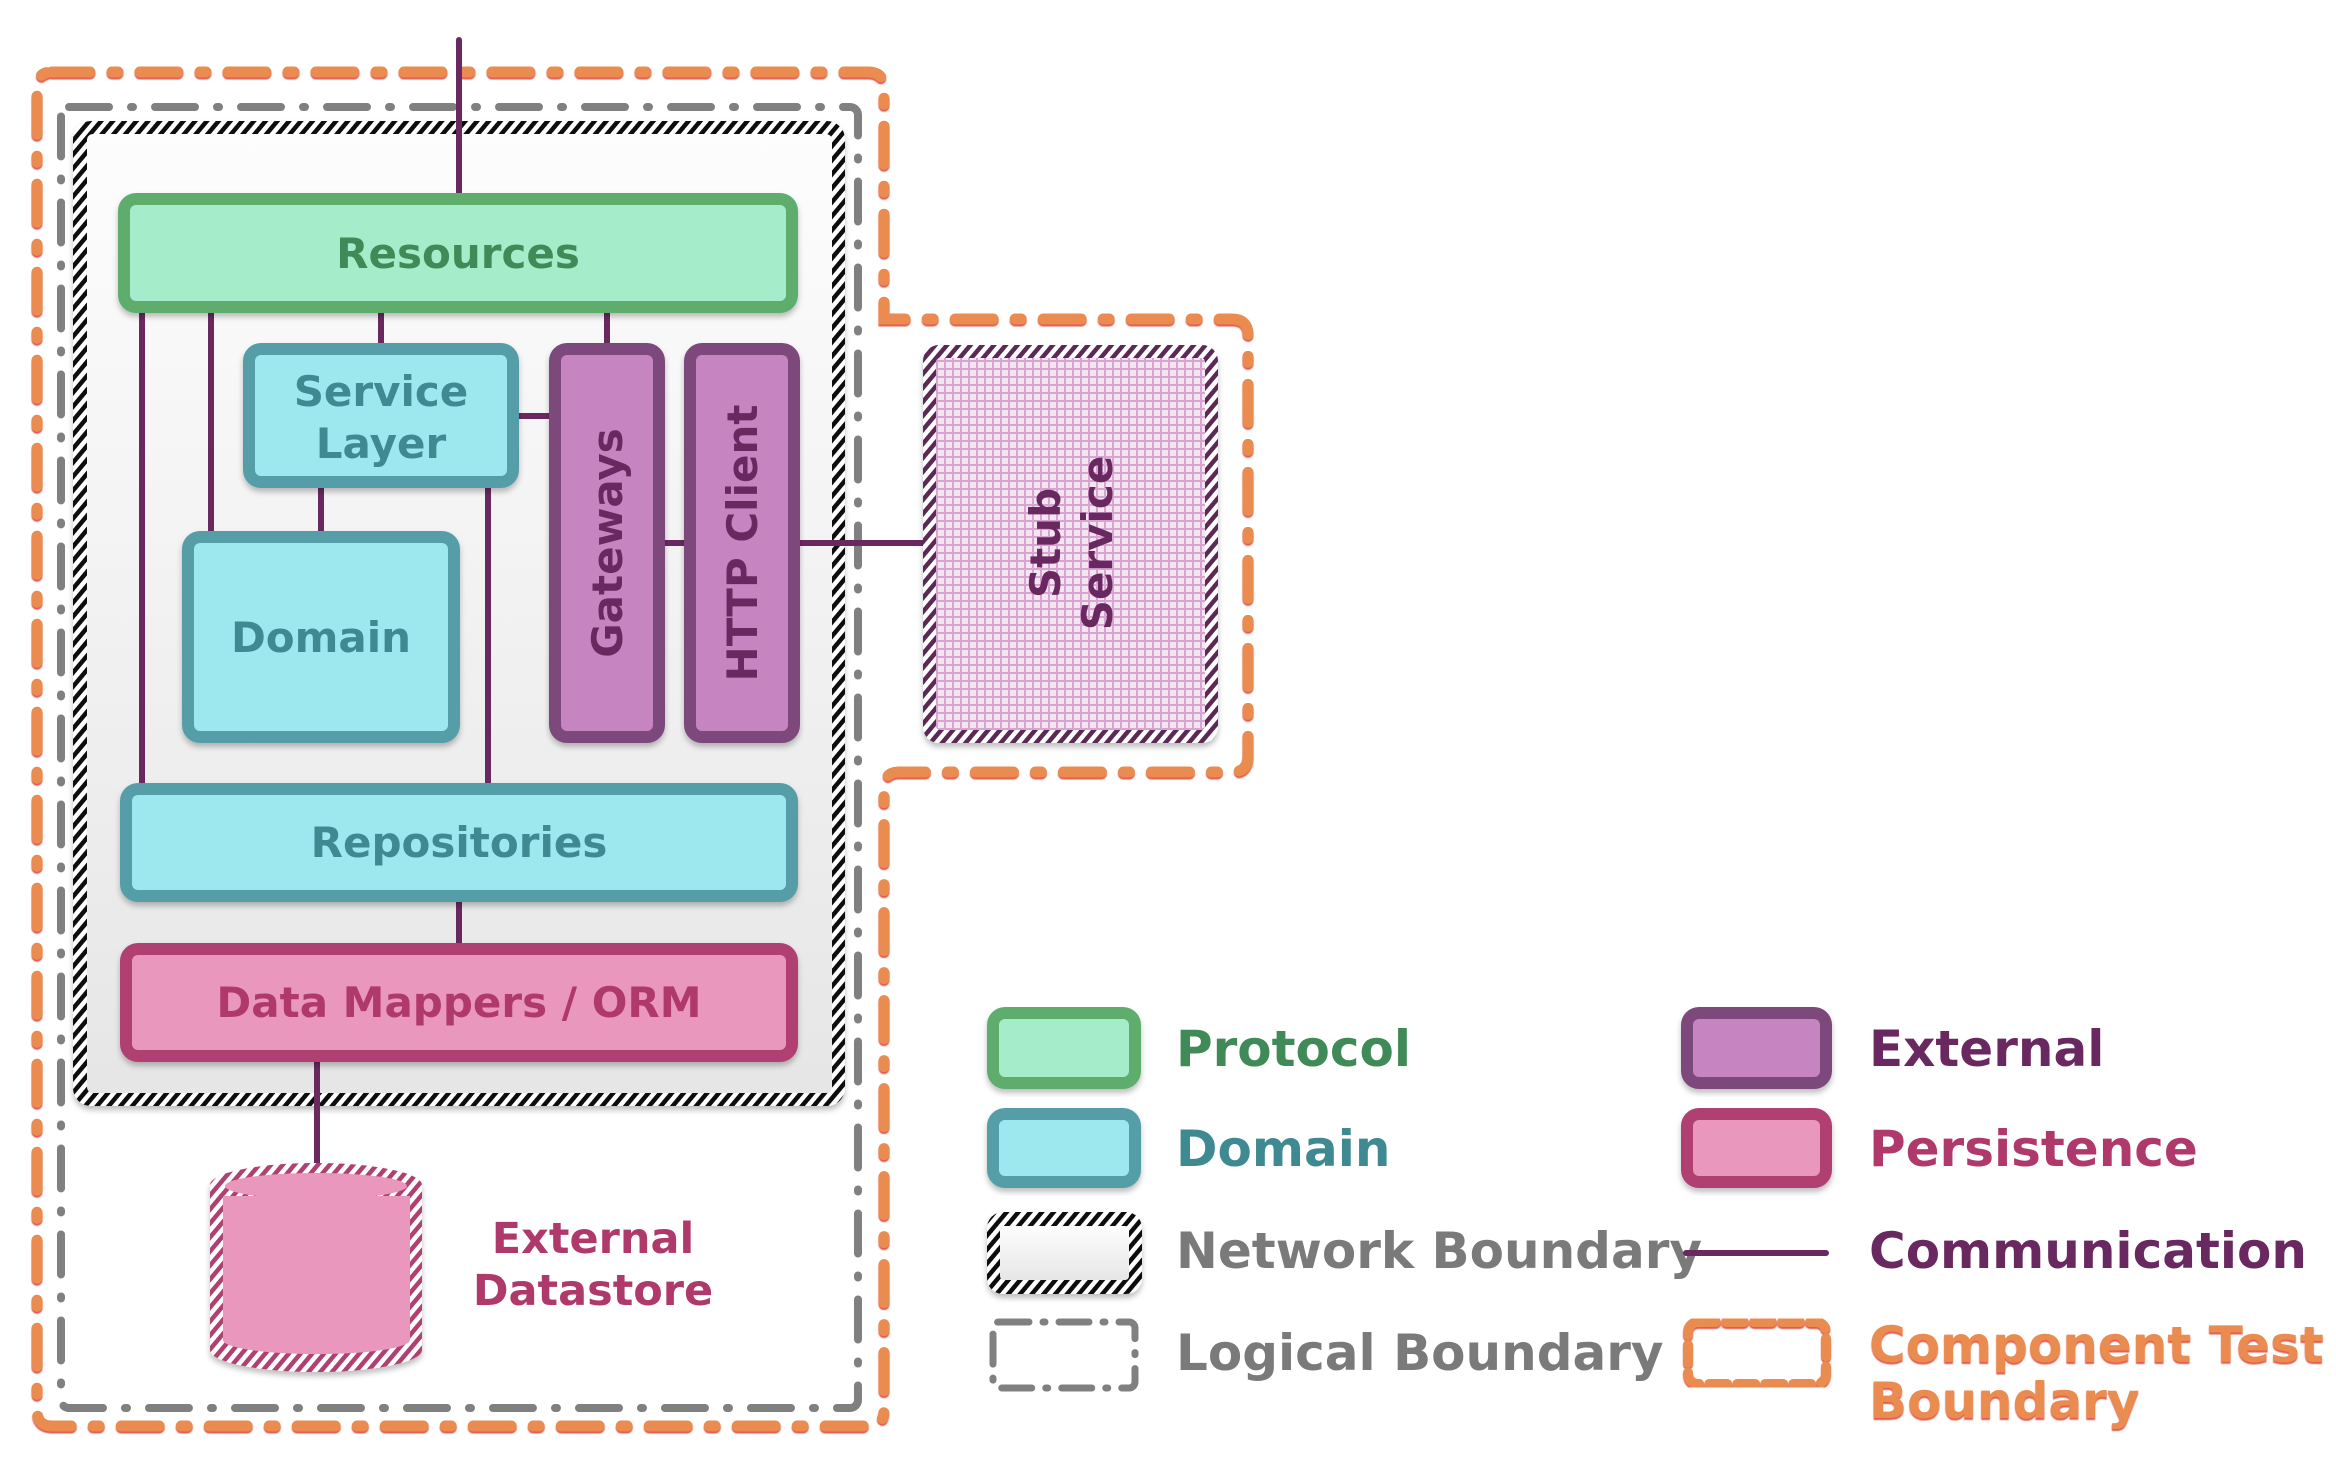 The height and width of the screenshot is (1474, 2336). Describe the element at coordinates (593, 1291) in the screenshot. I see `external-datastore-label-line2: Datastore` at that location.